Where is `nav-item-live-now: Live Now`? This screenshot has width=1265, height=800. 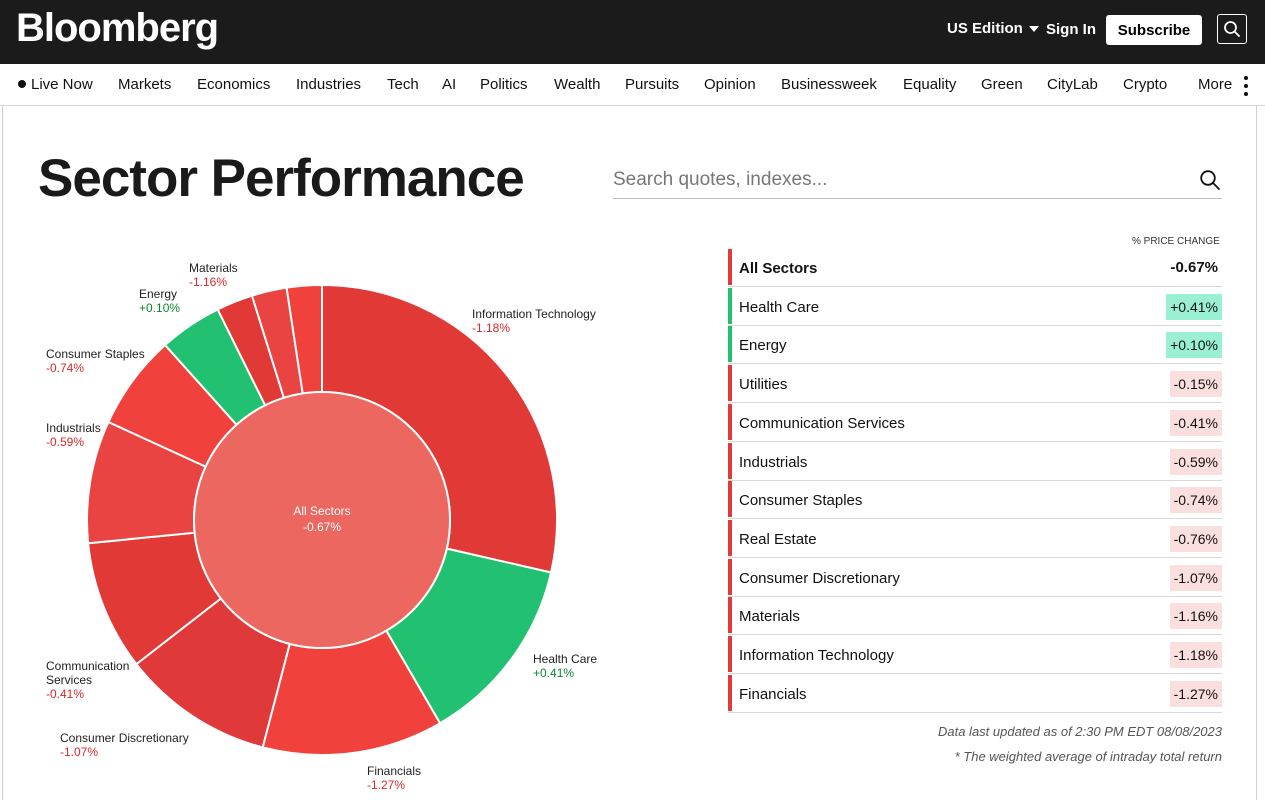 nav-item-live-now: Live Now is located at coordinates (55, 84).